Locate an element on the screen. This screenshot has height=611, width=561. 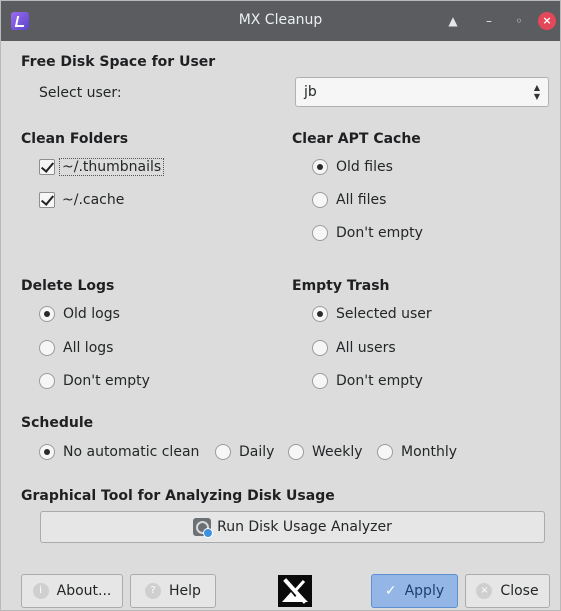
close-button-label: Close is located at coordinates (519, 591).